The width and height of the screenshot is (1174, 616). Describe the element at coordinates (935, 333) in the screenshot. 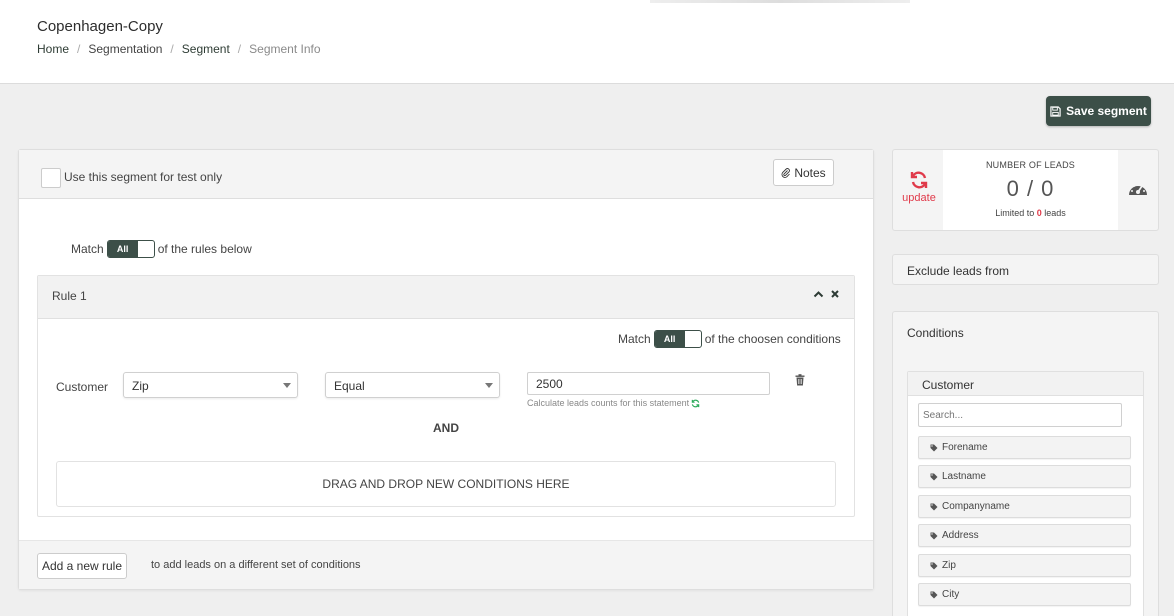

I see `conditions-title: Conditions` at that location.